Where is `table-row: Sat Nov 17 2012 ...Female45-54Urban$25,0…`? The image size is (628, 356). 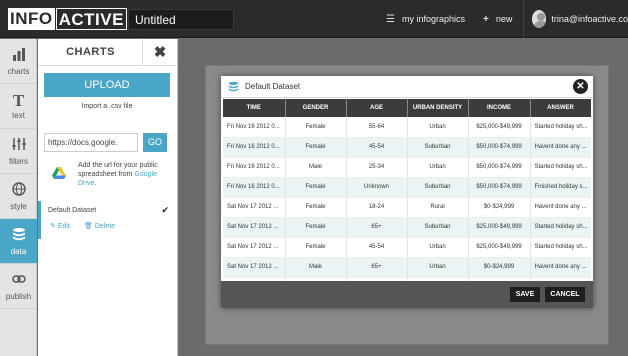
table-row: Sat Nov 17 2012 ...Female45-54Urban$25,0… is located at coordinates (407, 247).